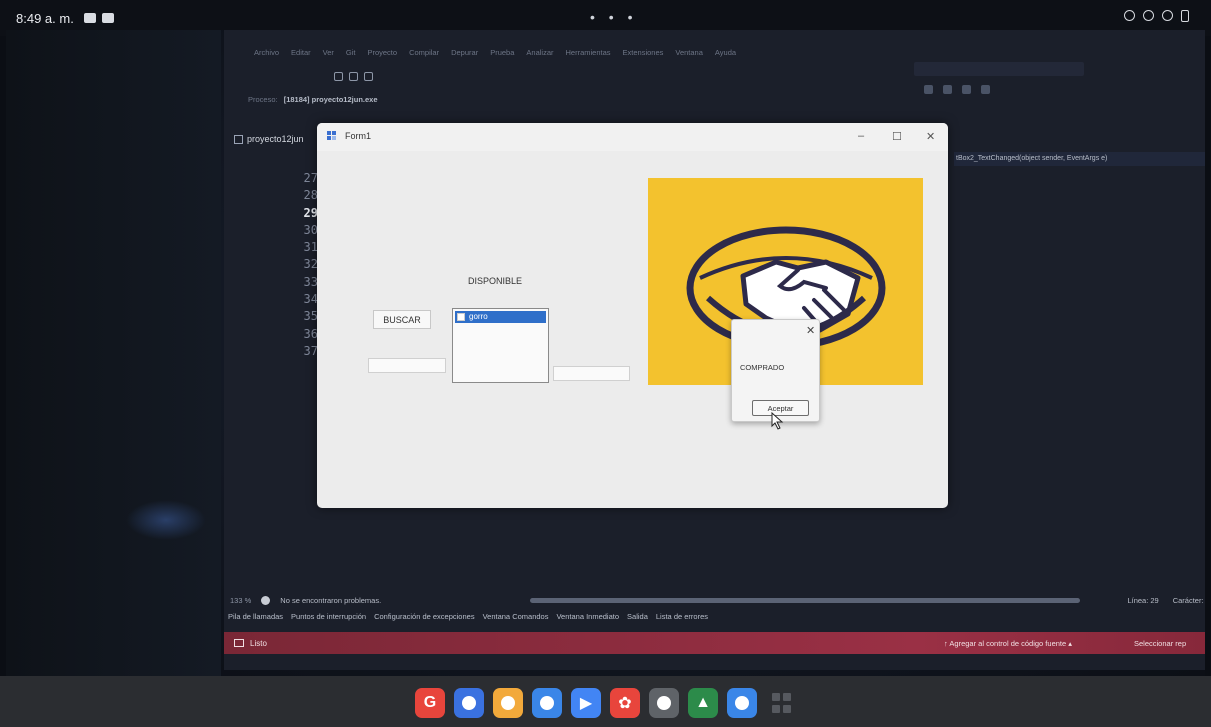 Image resolution: width=1211 pixels, height=727 pixels. What do you see at coordinates (328, 52) in the screenshot?
I see `menu-item: Ver` at bounding box center [328, 52].